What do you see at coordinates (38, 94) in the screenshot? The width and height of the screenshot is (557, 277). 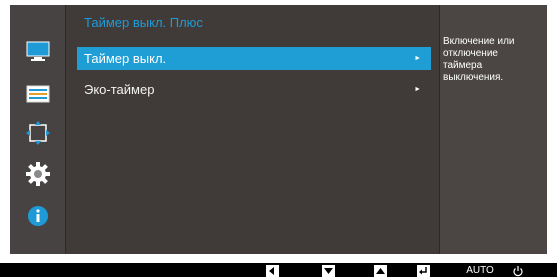 I see `screen-adjust-icon` at bounding box center [38, 94].